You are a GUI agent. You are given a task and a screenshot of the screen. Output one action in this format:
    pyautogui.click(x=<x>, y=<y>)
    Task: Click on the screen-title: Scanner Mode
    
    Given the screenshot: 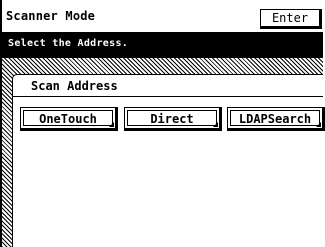 What is the action you would take?
    pyautogui.click(x=51, y=16)
    